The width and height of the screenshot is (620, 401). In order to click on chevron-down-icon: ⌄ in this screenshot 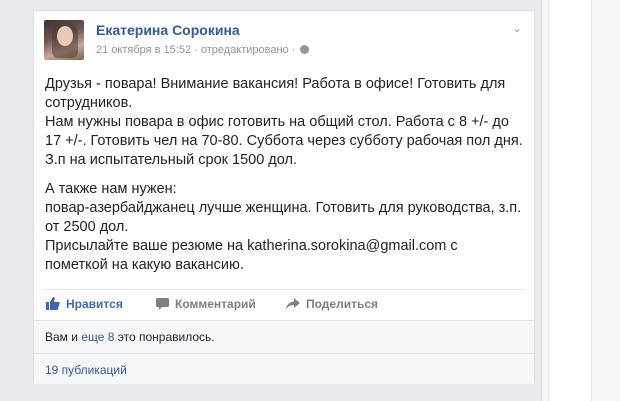, I will do `click(517, 29)`.